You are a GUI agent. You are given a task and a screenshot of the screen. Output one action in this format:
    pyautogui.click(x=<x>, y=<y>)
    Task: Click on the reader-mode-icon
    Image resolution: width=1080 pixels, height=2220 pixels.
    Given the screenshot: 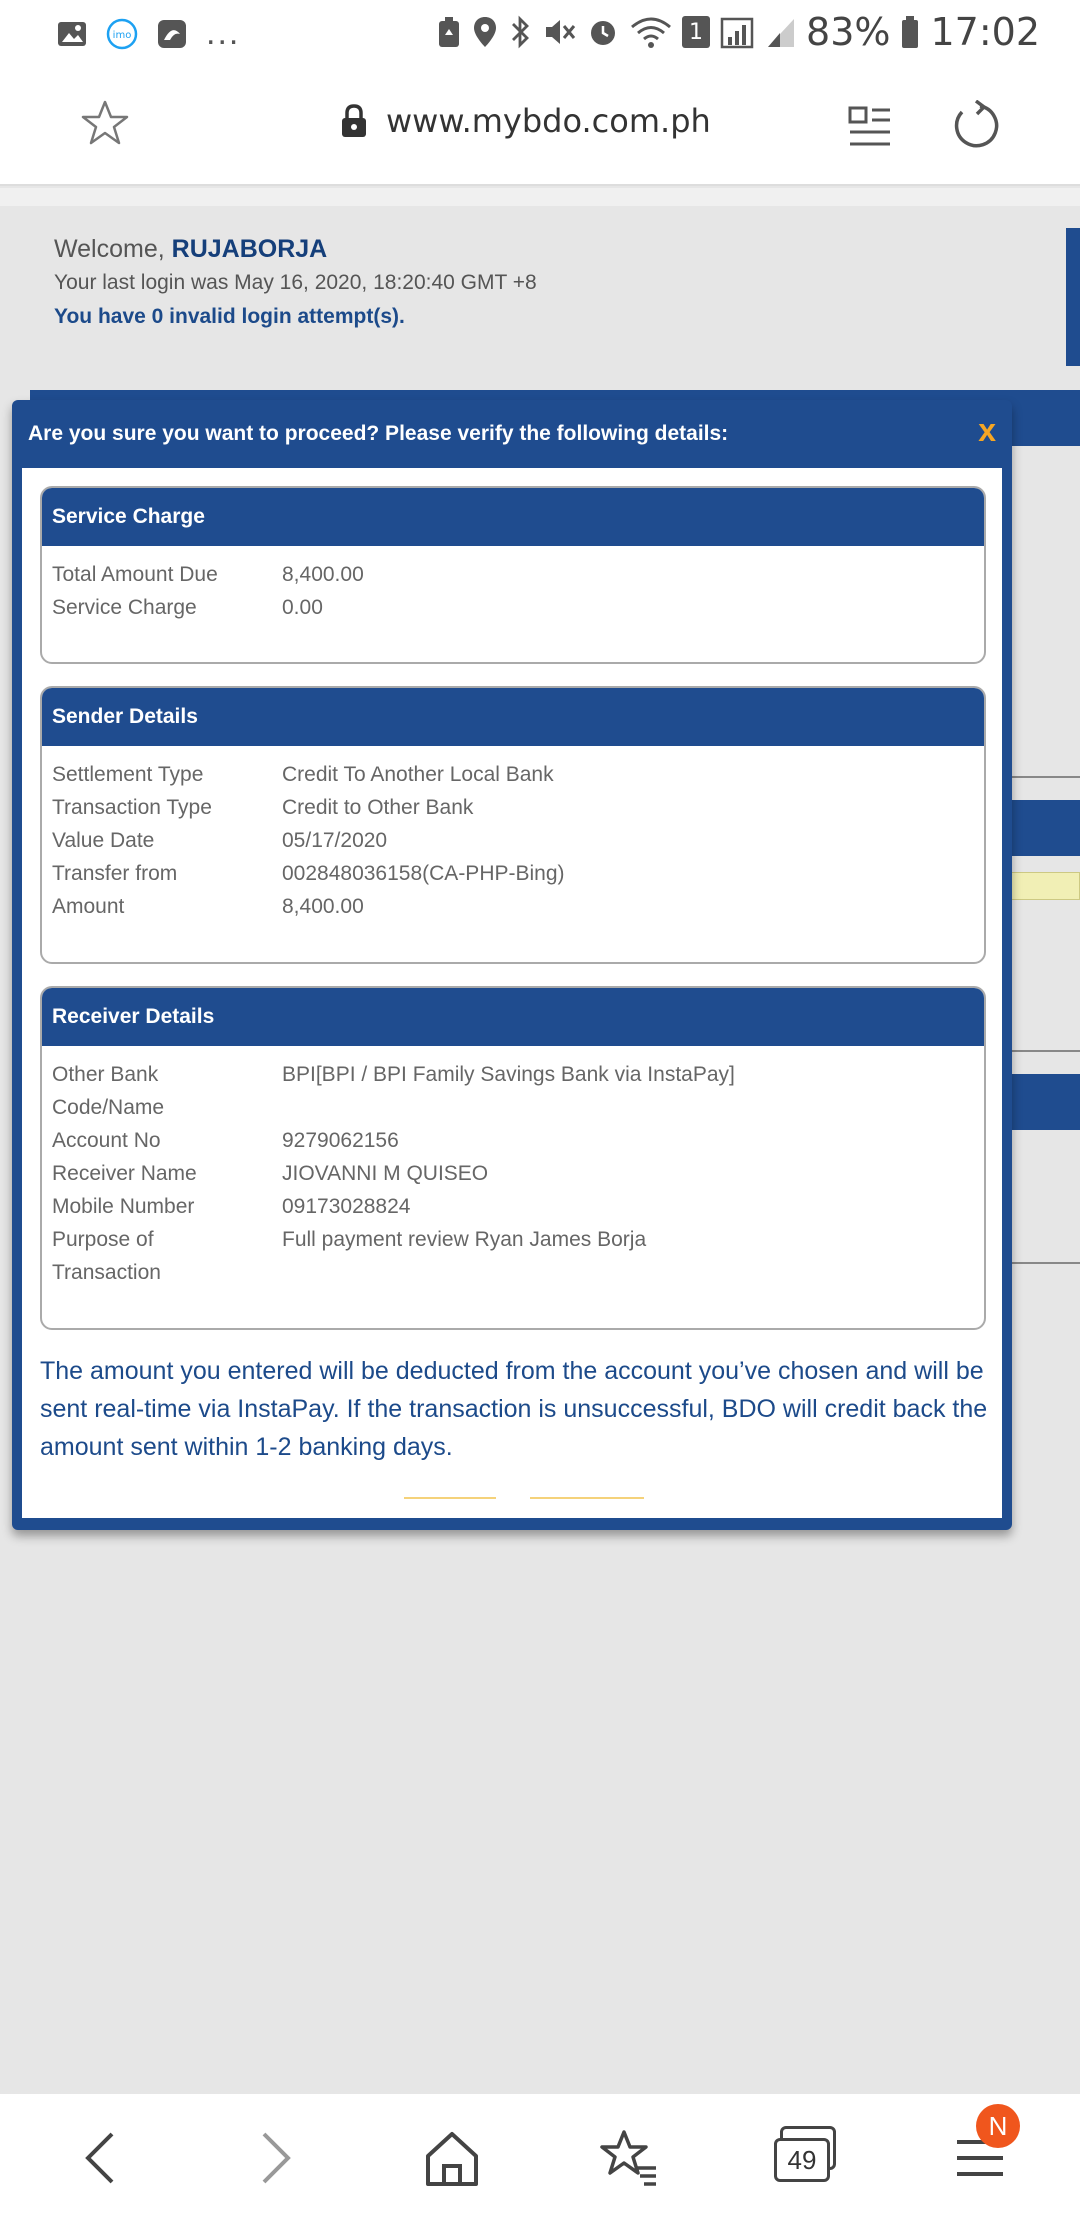 What is the action you would take?
    pyautogui.click(x=870, y=127)
    